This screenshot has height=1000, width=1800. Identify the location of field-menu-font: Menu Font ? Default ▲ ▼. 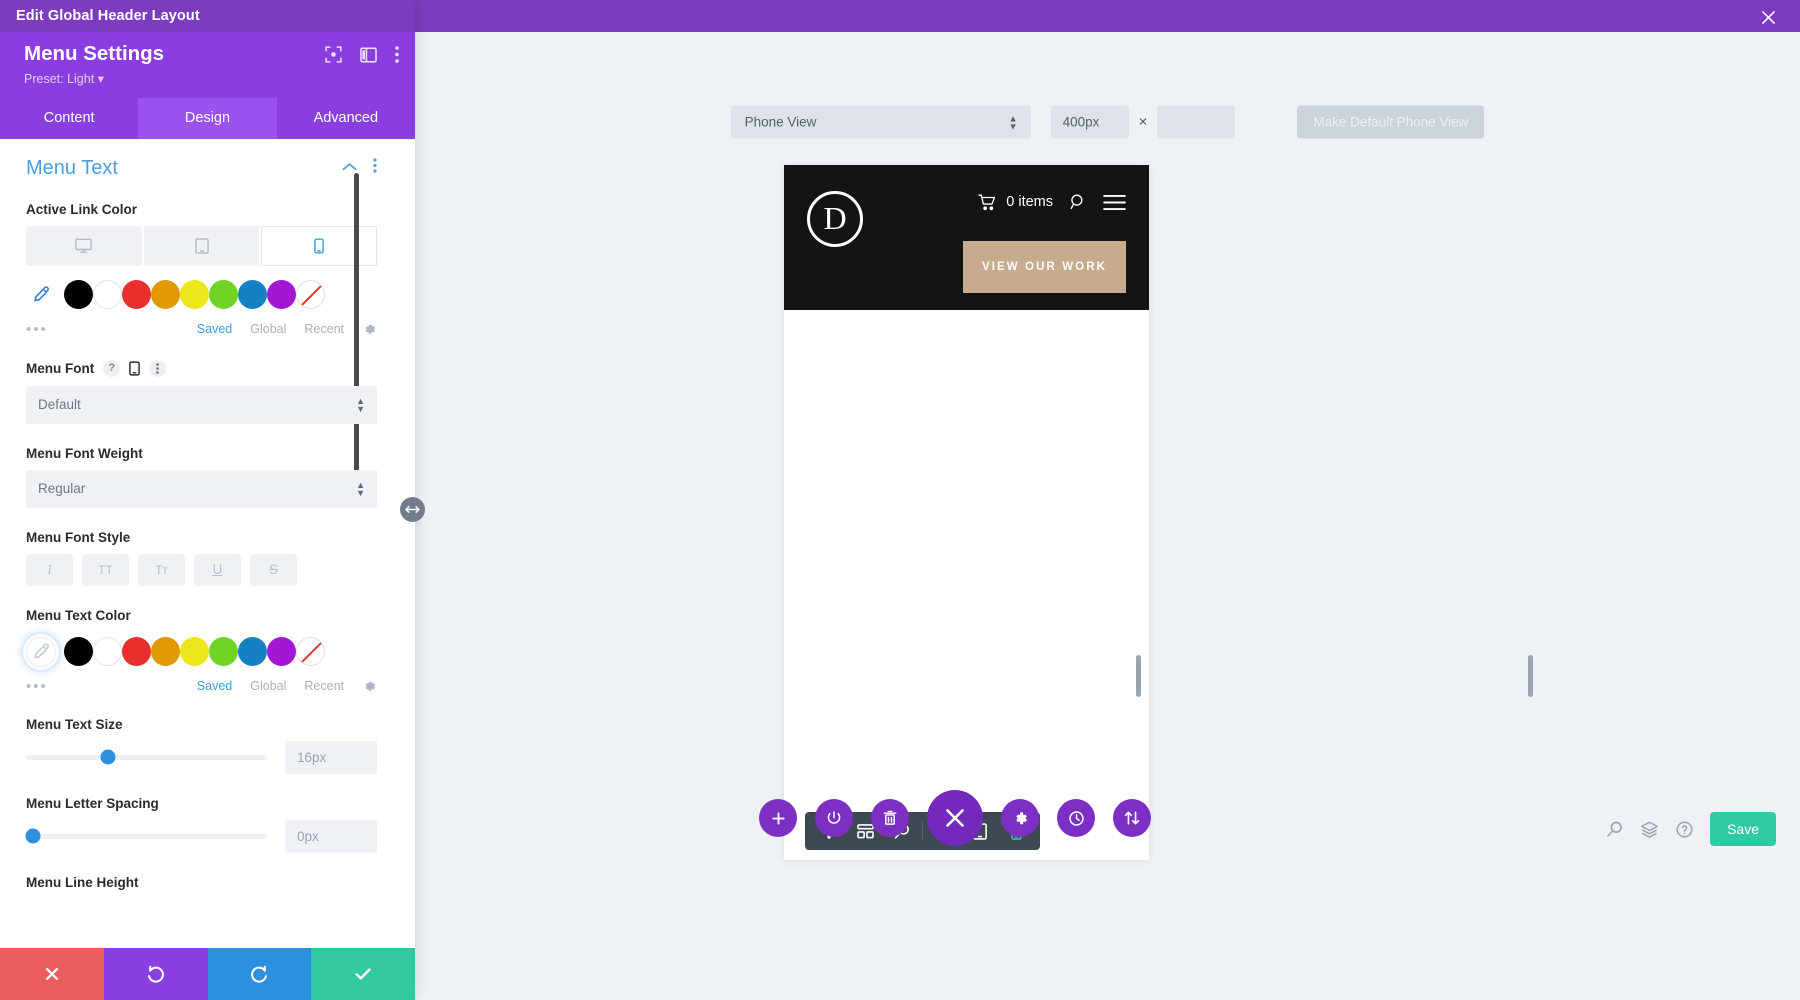
(201, 391).